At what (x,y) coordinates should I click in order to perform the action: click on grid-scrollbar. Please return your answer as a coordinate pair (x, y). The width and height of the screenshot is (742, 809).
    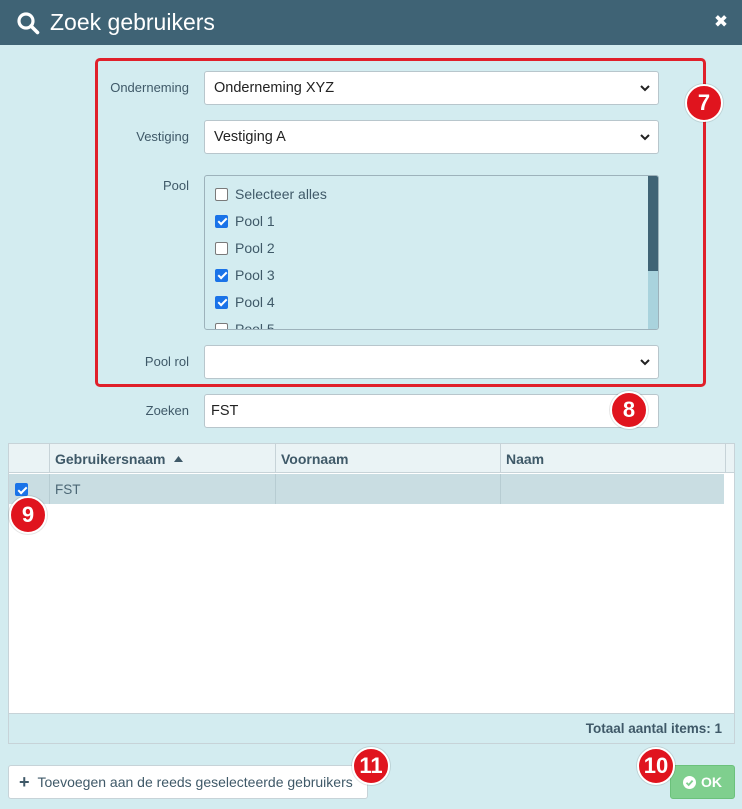
    Looking at the image, I should click on (729, 593).